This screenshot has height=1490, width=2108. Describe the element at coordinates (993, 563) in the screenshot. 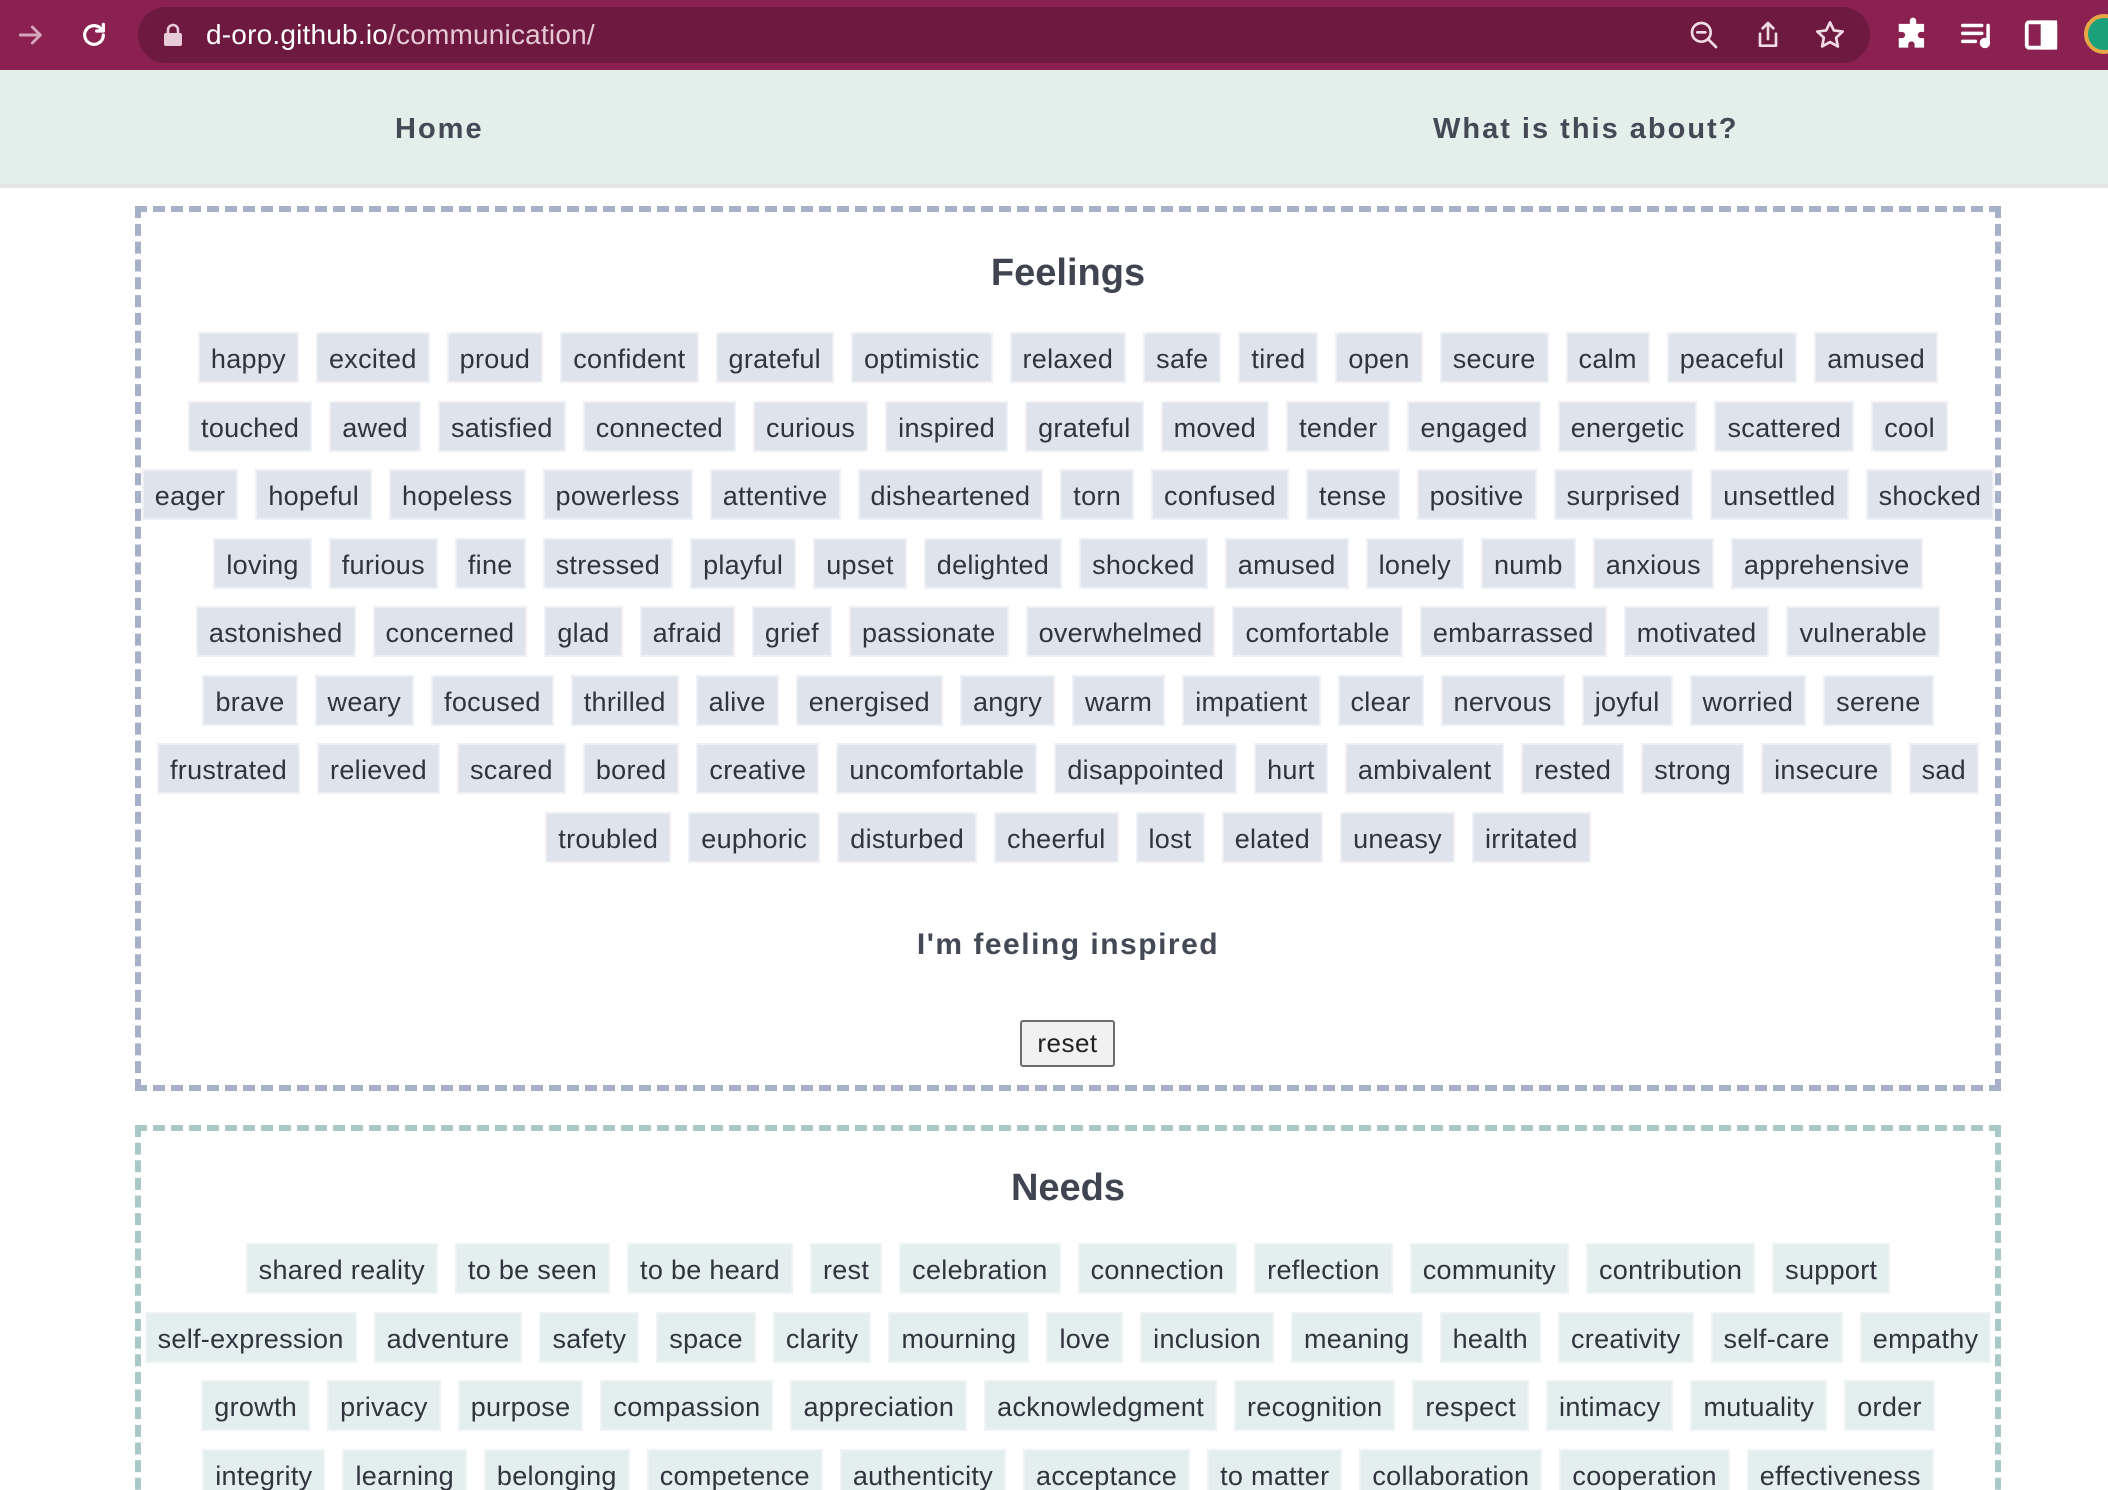

I see `feeling-chip: delighted` at that location.